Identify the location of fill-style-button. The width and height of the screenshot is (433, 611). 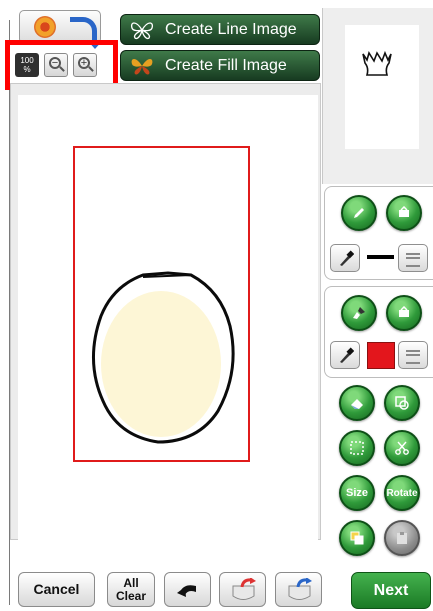
(413, 355).